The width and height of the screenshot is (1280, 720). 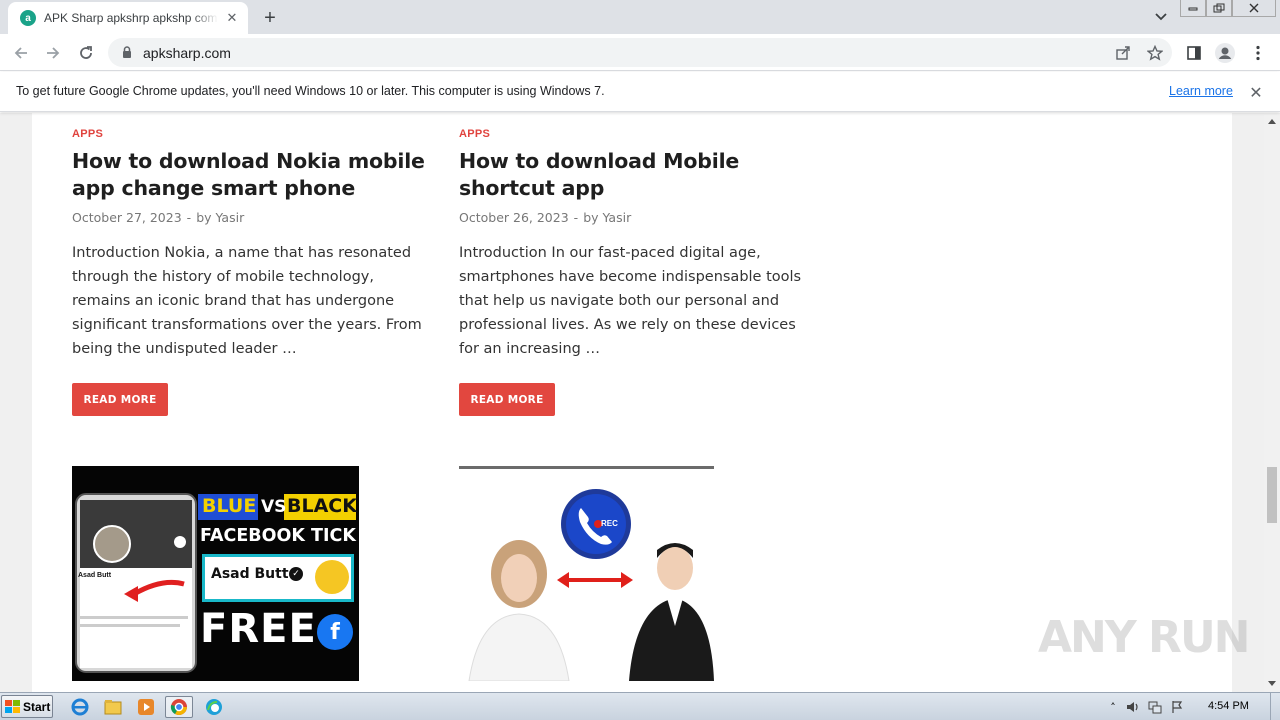 I want to click on favicon-letter: a, so click(x=28, y=18).